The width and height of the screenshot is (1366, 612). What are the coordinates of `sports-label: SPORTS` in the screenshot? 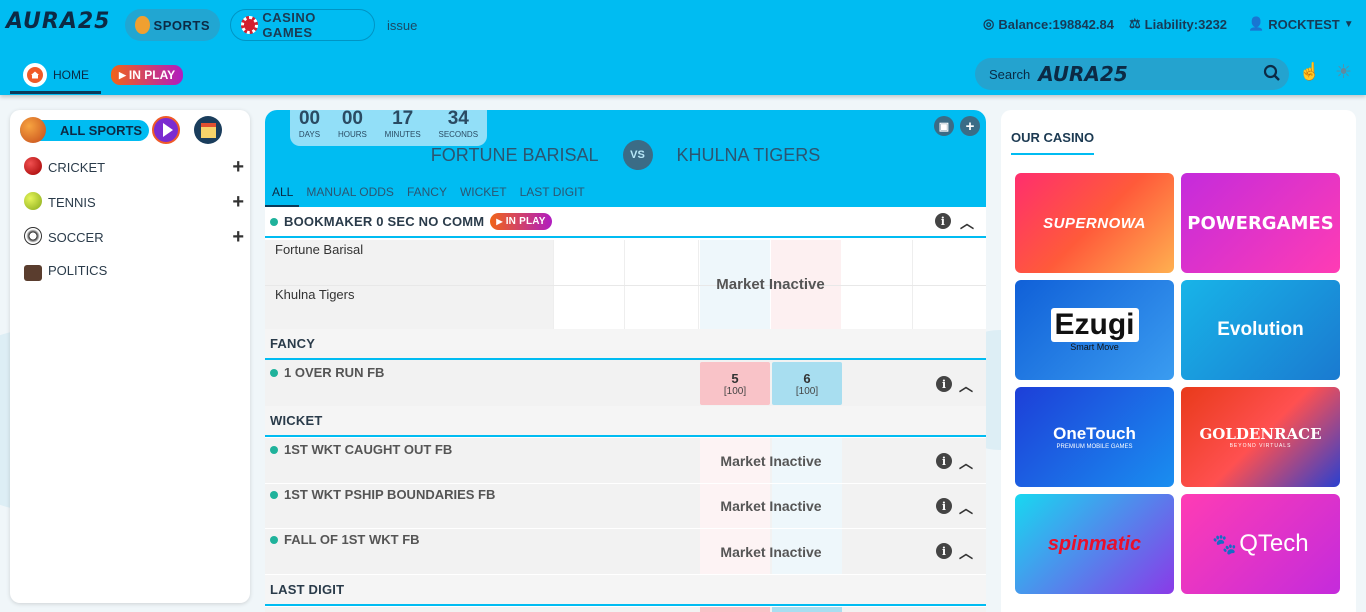 It's located at (181, 25).